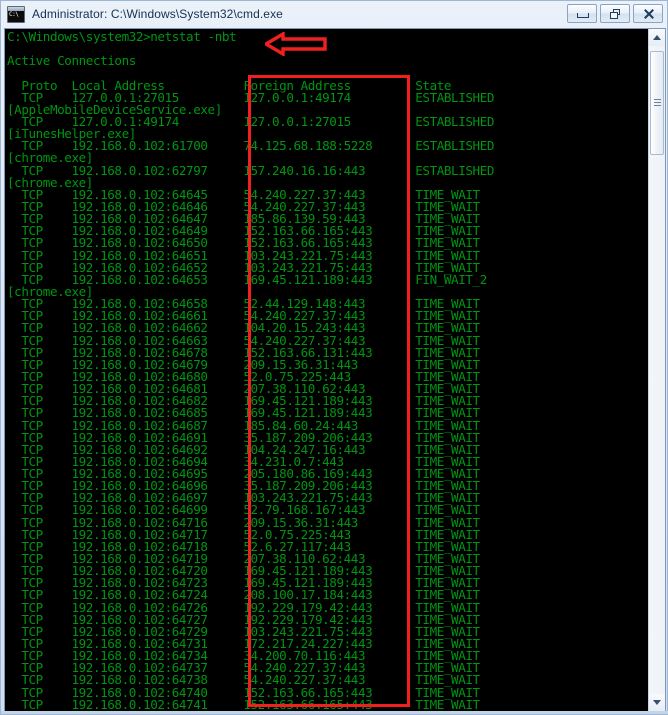 This screenshot has width=668, height=715. Describe the element at coordinates (656, 370) in the screenshot. I see `vertical-scrollbar` at that location.